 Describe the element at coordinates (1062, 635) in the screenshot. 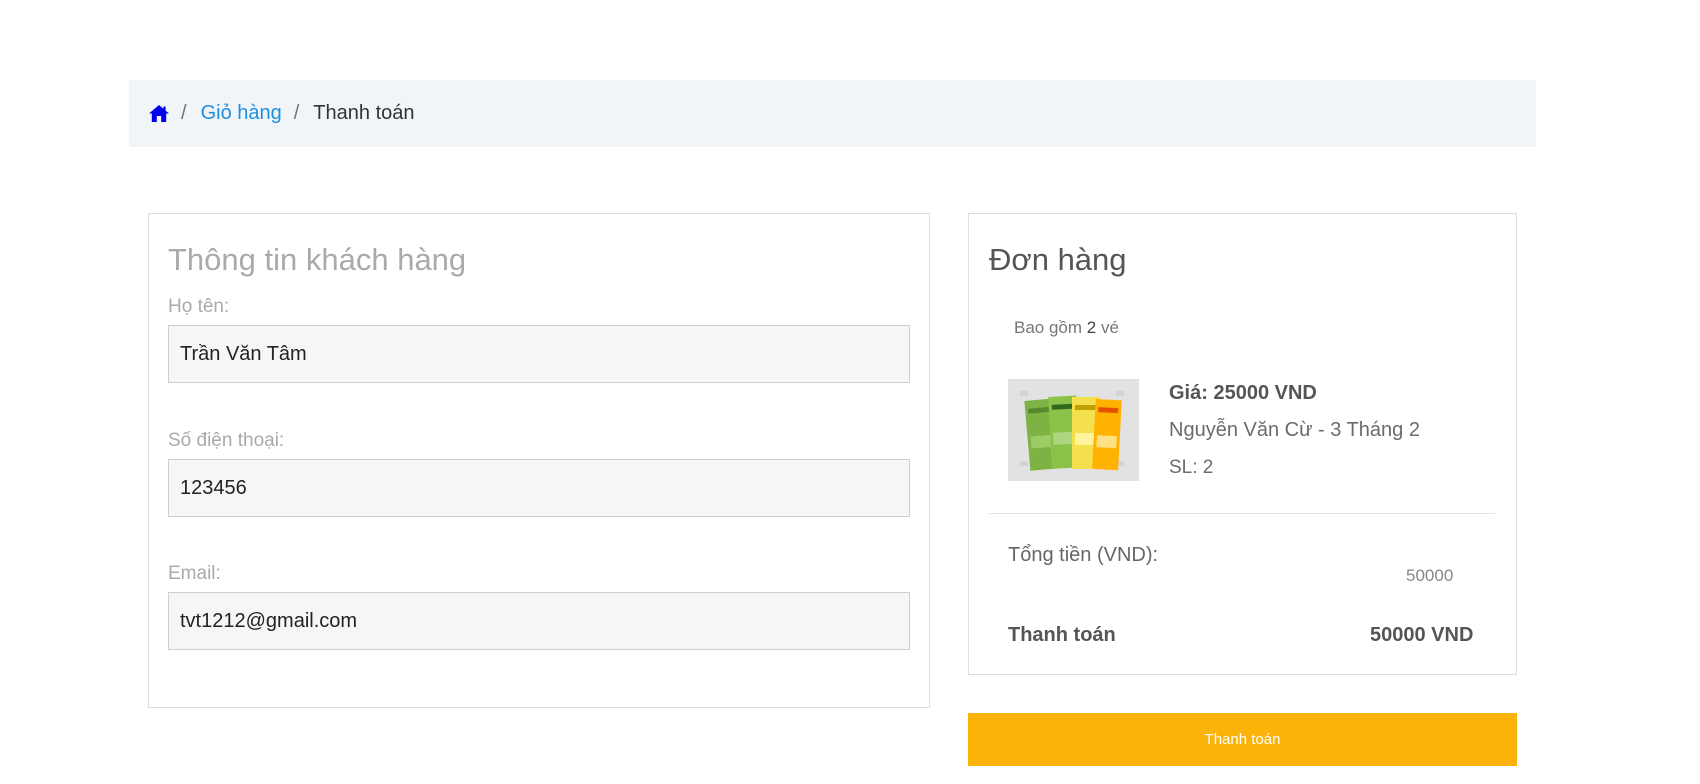

I see `payment-label: Thanh toán` at that location.